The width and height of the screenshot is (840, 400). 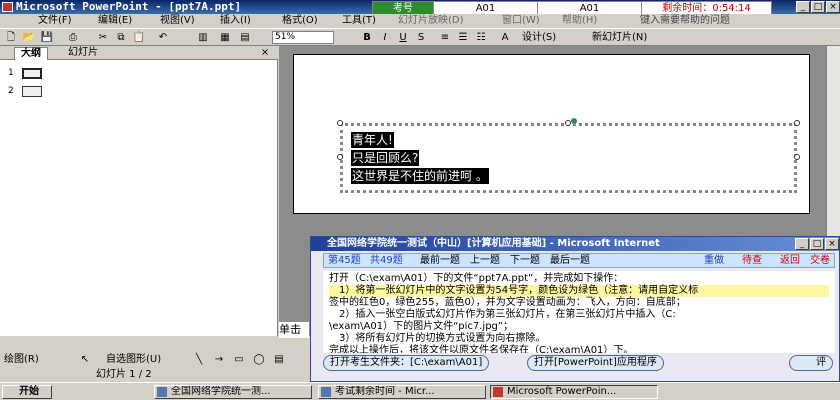 What do you see at coordinates (811, 363) in the screenshot?
I see `grade-button: 评` at bounding box center [811, 363].